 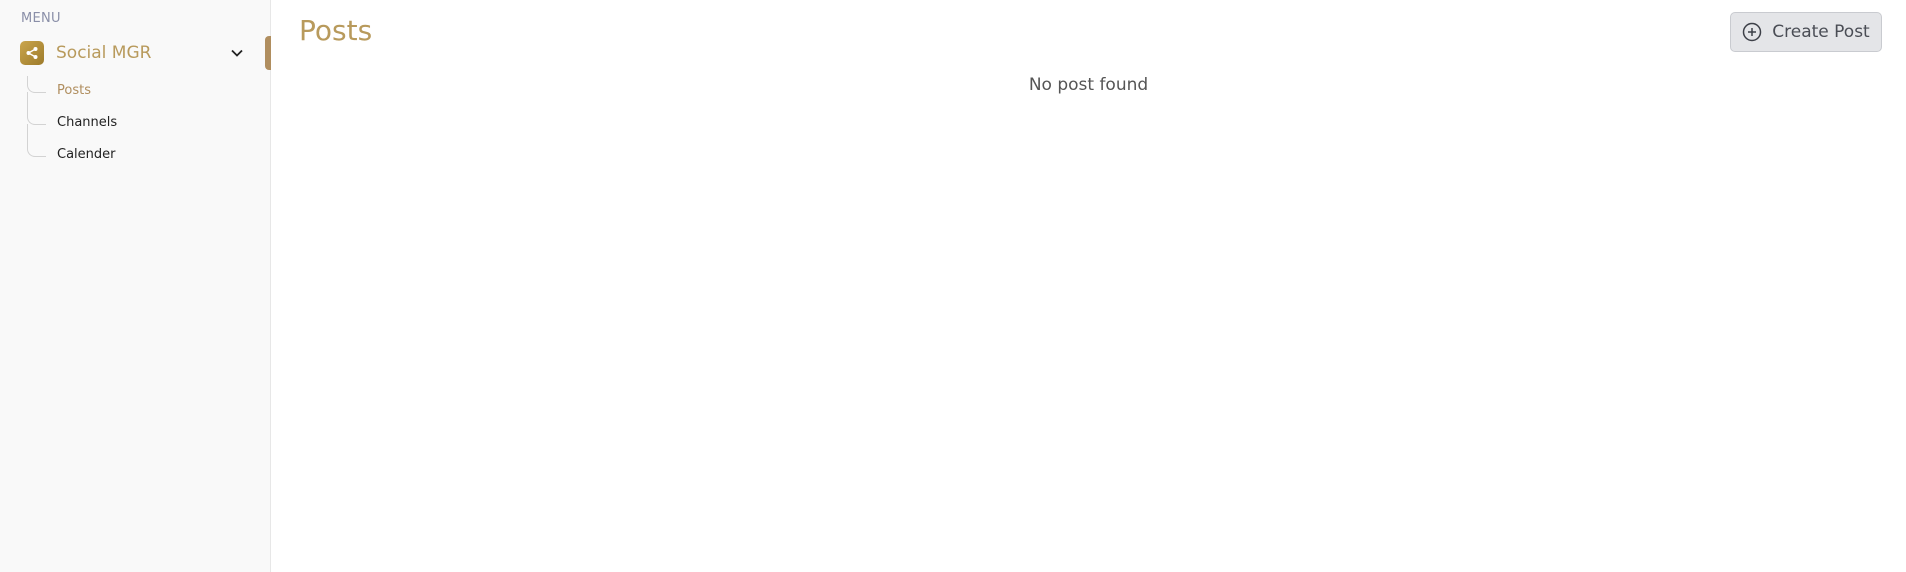 I want to click on sidebar-group-title: Social MGR, so click(x=104, y=53).